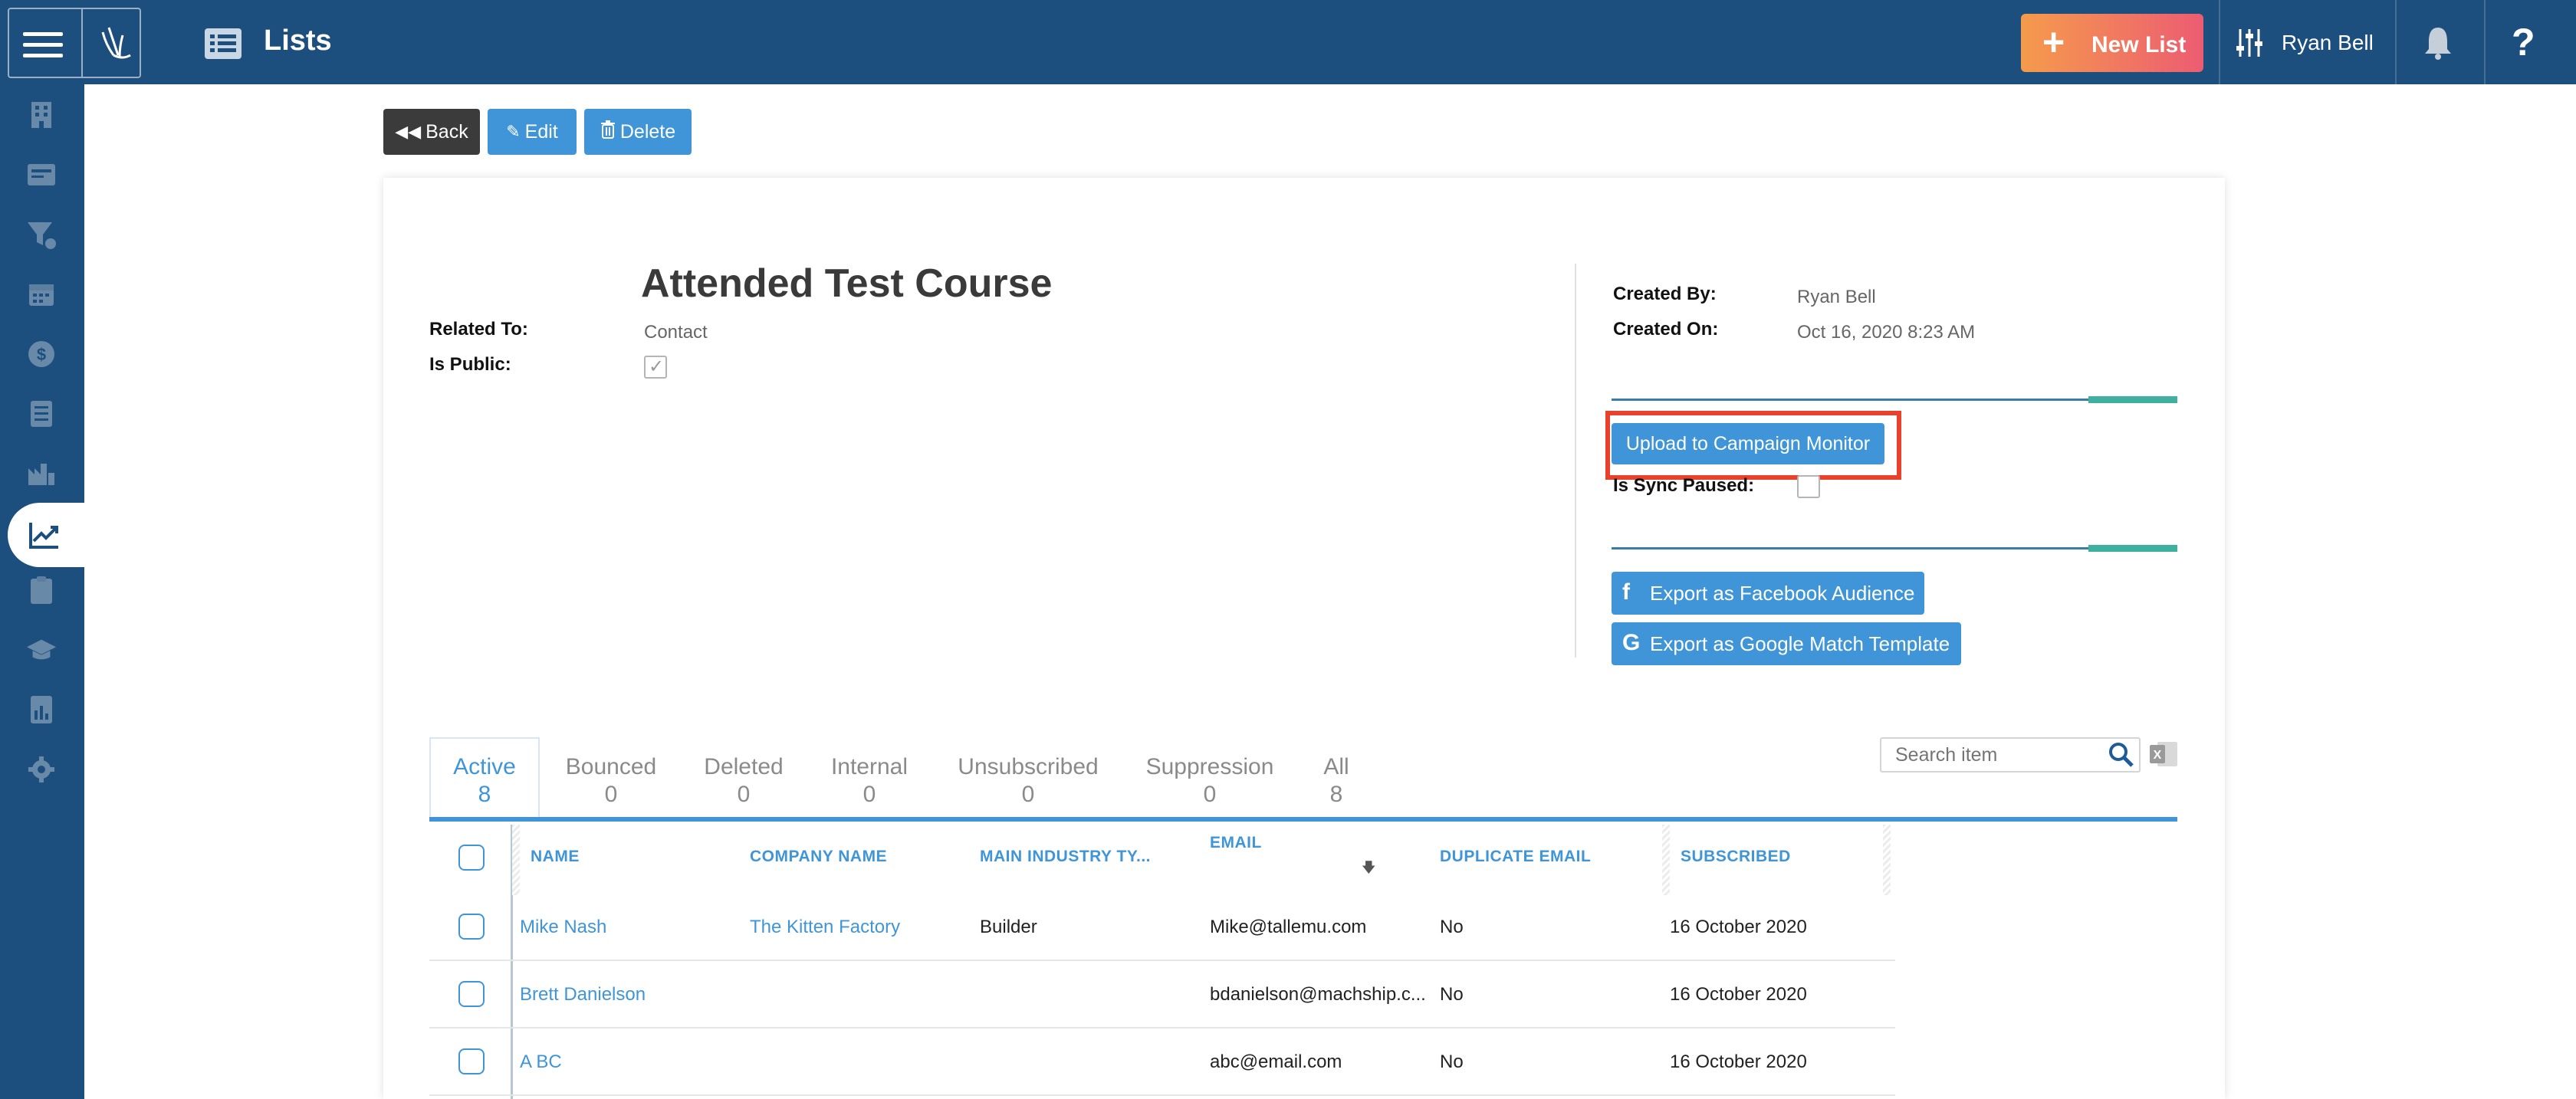 Image resolution: width=2576 pixels, height=1099 pixels. What do you see at coordinates (41, 115) in the screenshot?
I see `building-icon` at bounding box center [41, 115].